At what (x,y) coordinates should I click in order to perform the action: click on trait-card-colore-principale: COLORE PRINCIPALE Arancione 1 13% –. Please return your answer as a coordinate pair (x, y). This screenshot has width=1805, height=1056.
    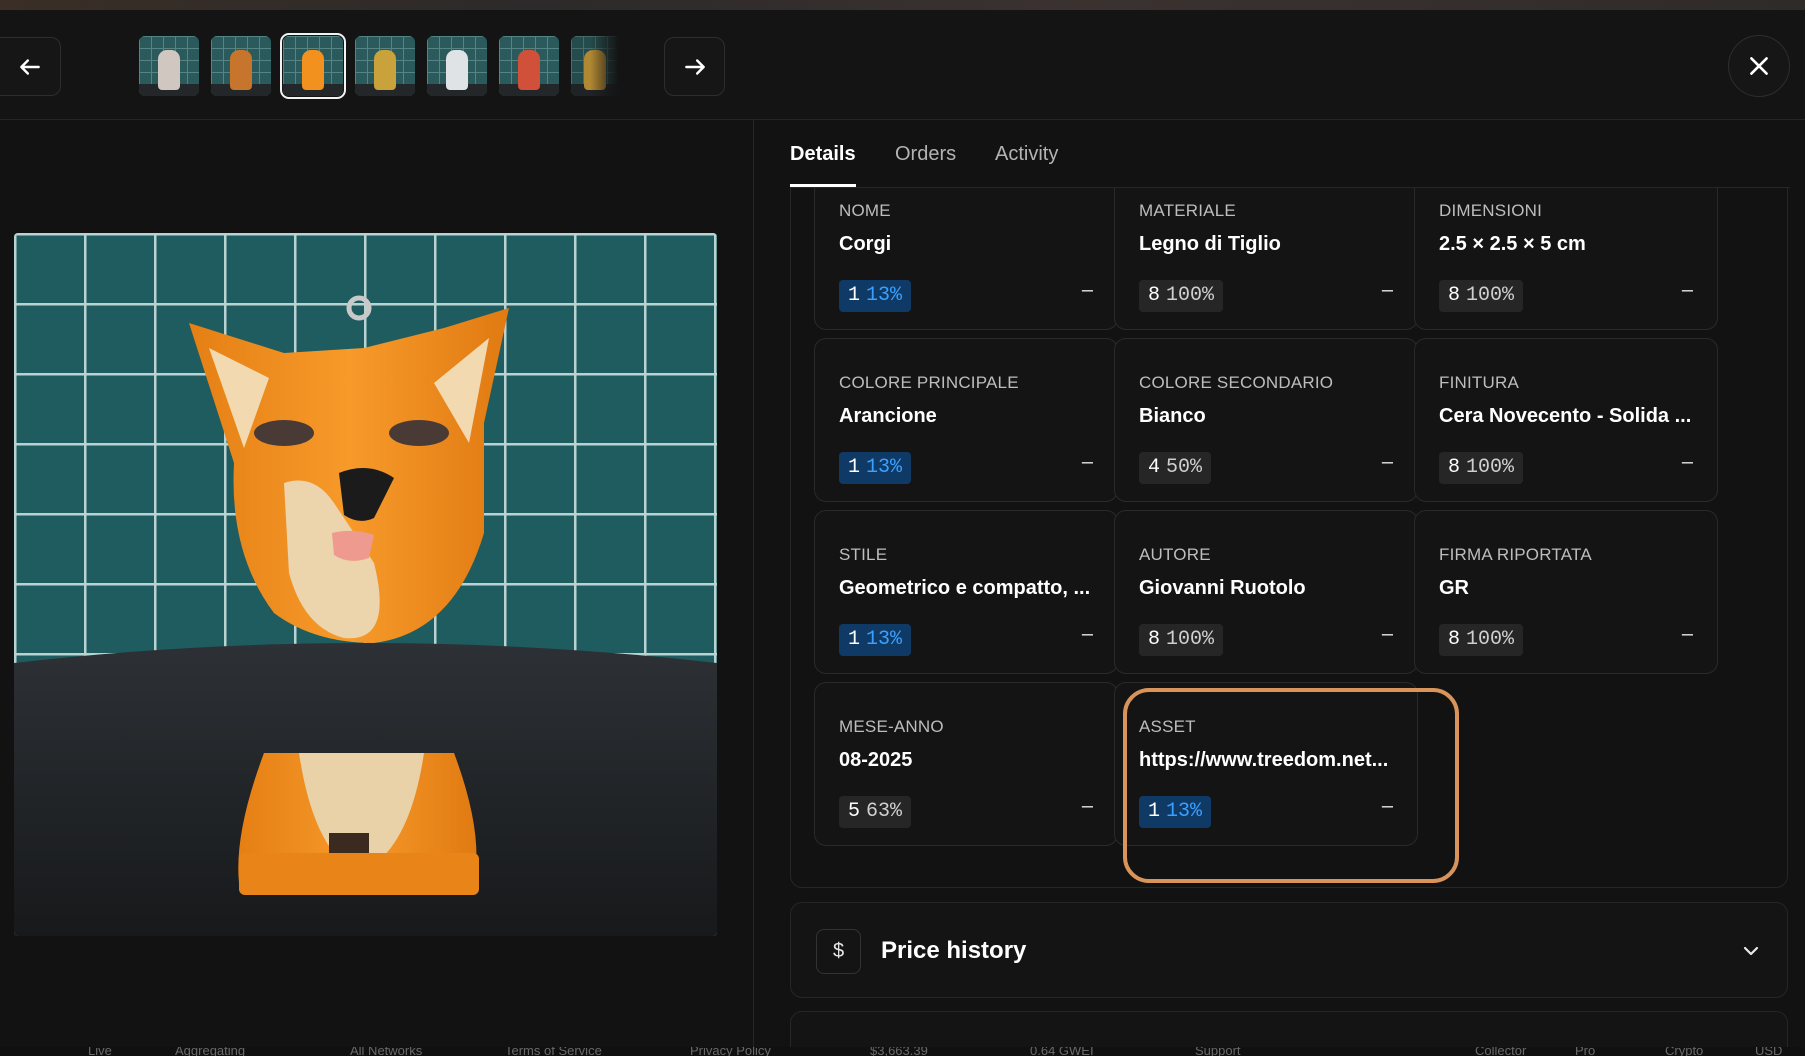
    Looking at the image, I should click on (966, 420).